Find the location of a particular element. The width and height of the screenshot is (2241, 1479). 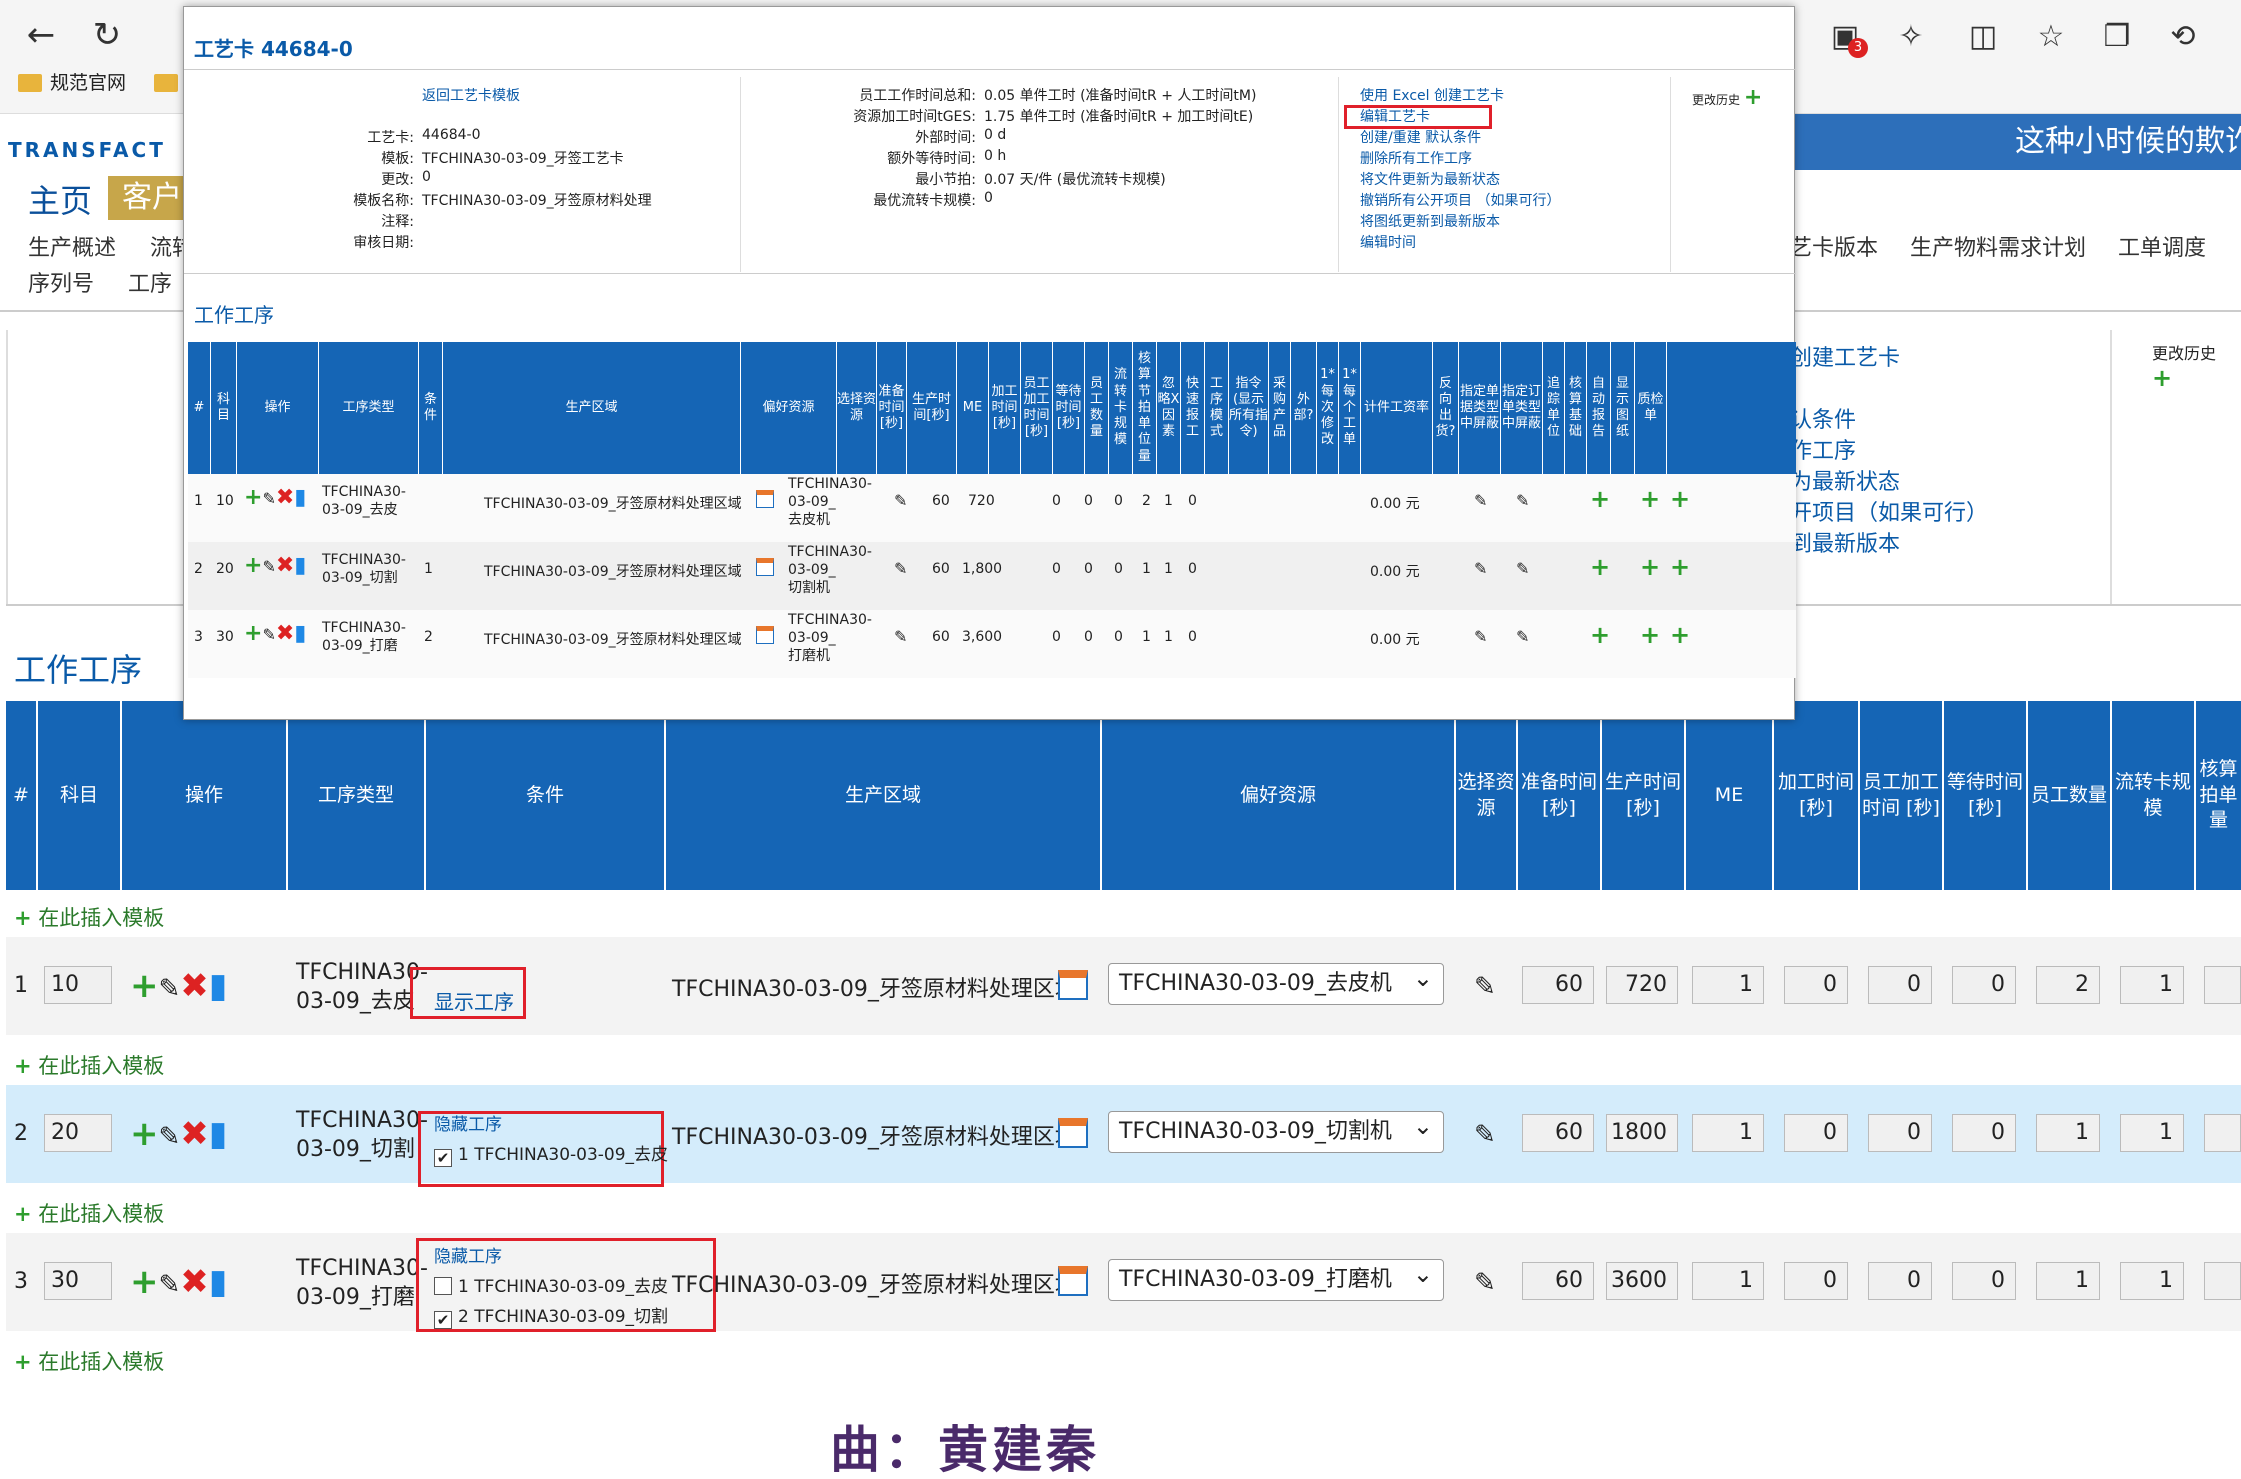

edit-time-link: 编辑时间 is located at coordinates (1388, 242).